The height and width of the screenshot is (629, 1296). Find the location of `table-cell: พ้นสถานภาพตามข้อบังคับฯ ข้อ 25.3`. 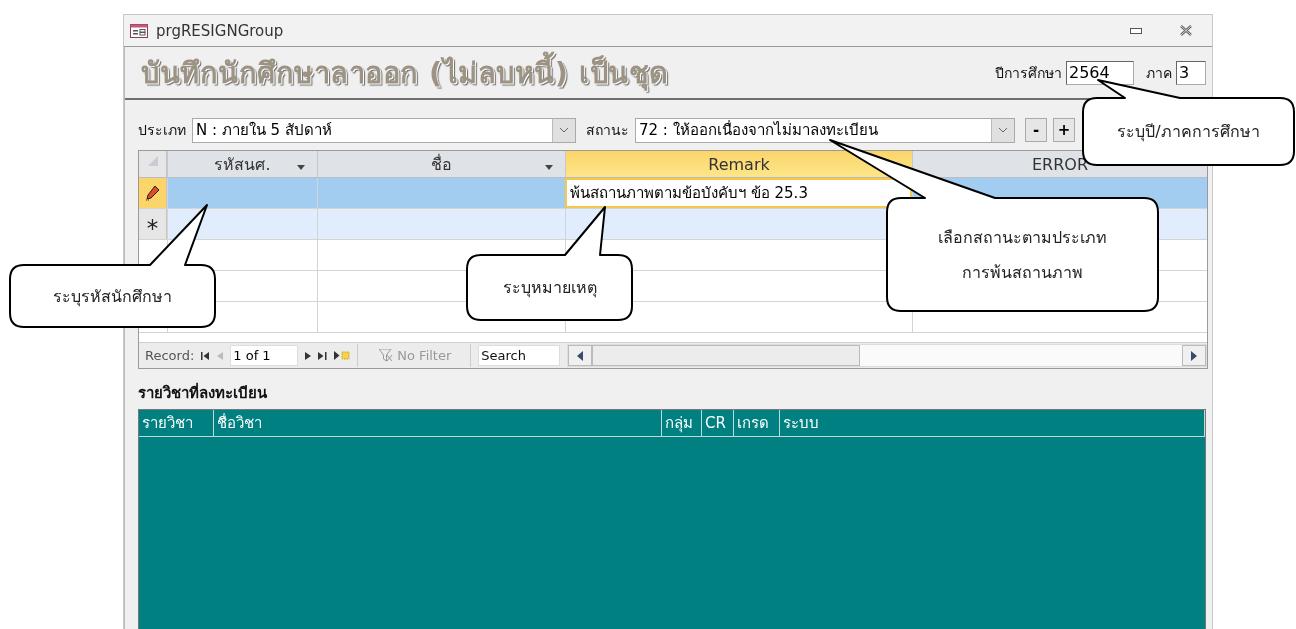

table-cell: พ้นสถานภาพตามข้อบังคับฯ ข้อ 25.3 is located at coordinates (738, 193).